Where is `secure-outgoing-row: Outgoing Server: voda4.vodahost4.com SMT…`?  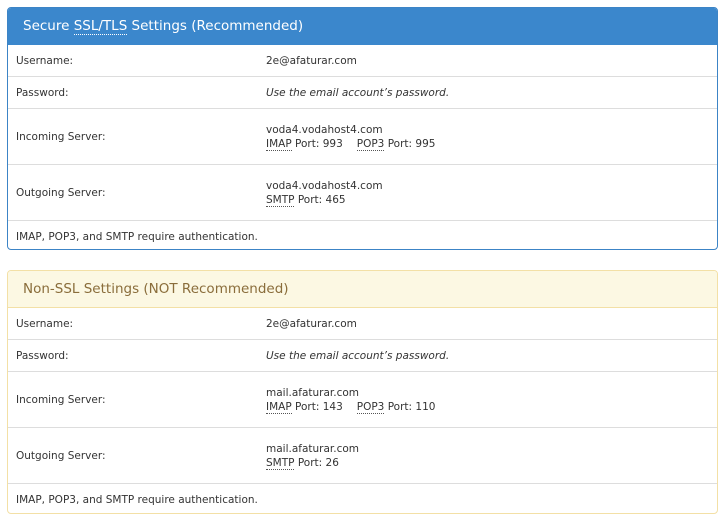 secure-outgoing-row: Outgoing Server: voda4.vodahost4.com SMT… is located at coordinates (362, 193).